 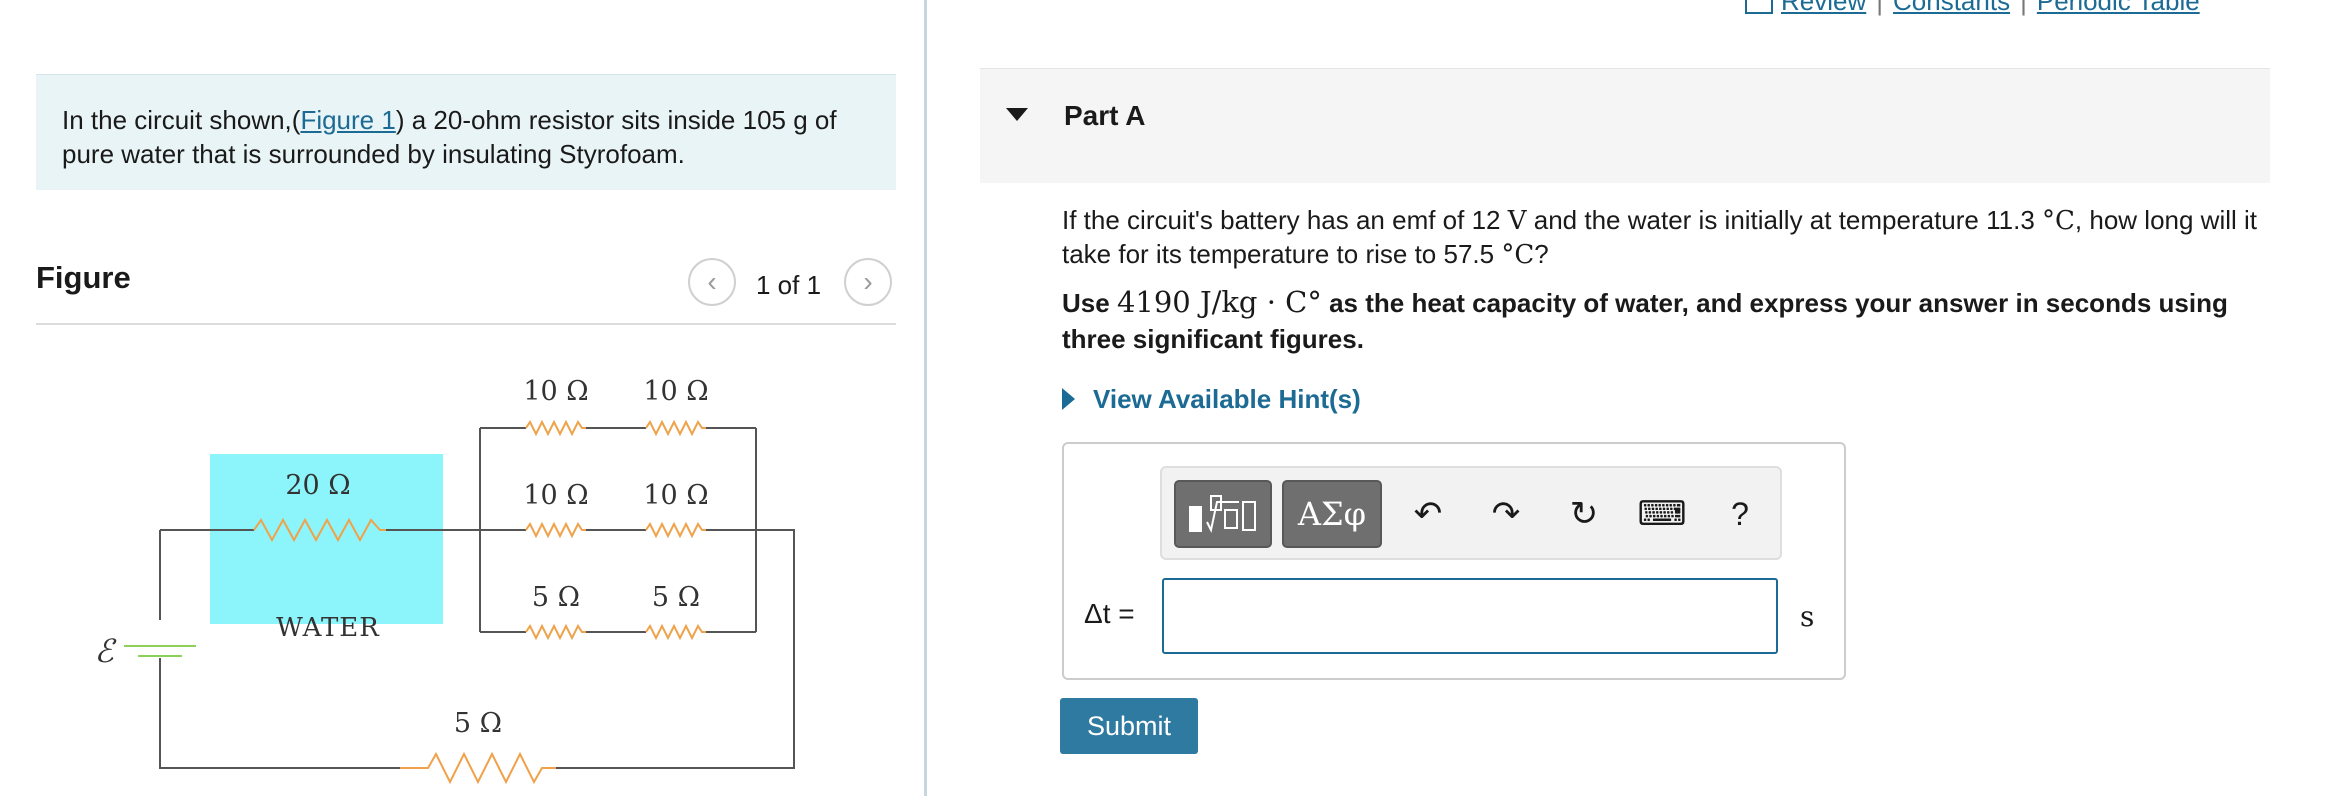 What do you see at coordinates (478, 723) in the screenshot?
I see `label-r-series: 5 Ω` at bounding box center [478, 723].